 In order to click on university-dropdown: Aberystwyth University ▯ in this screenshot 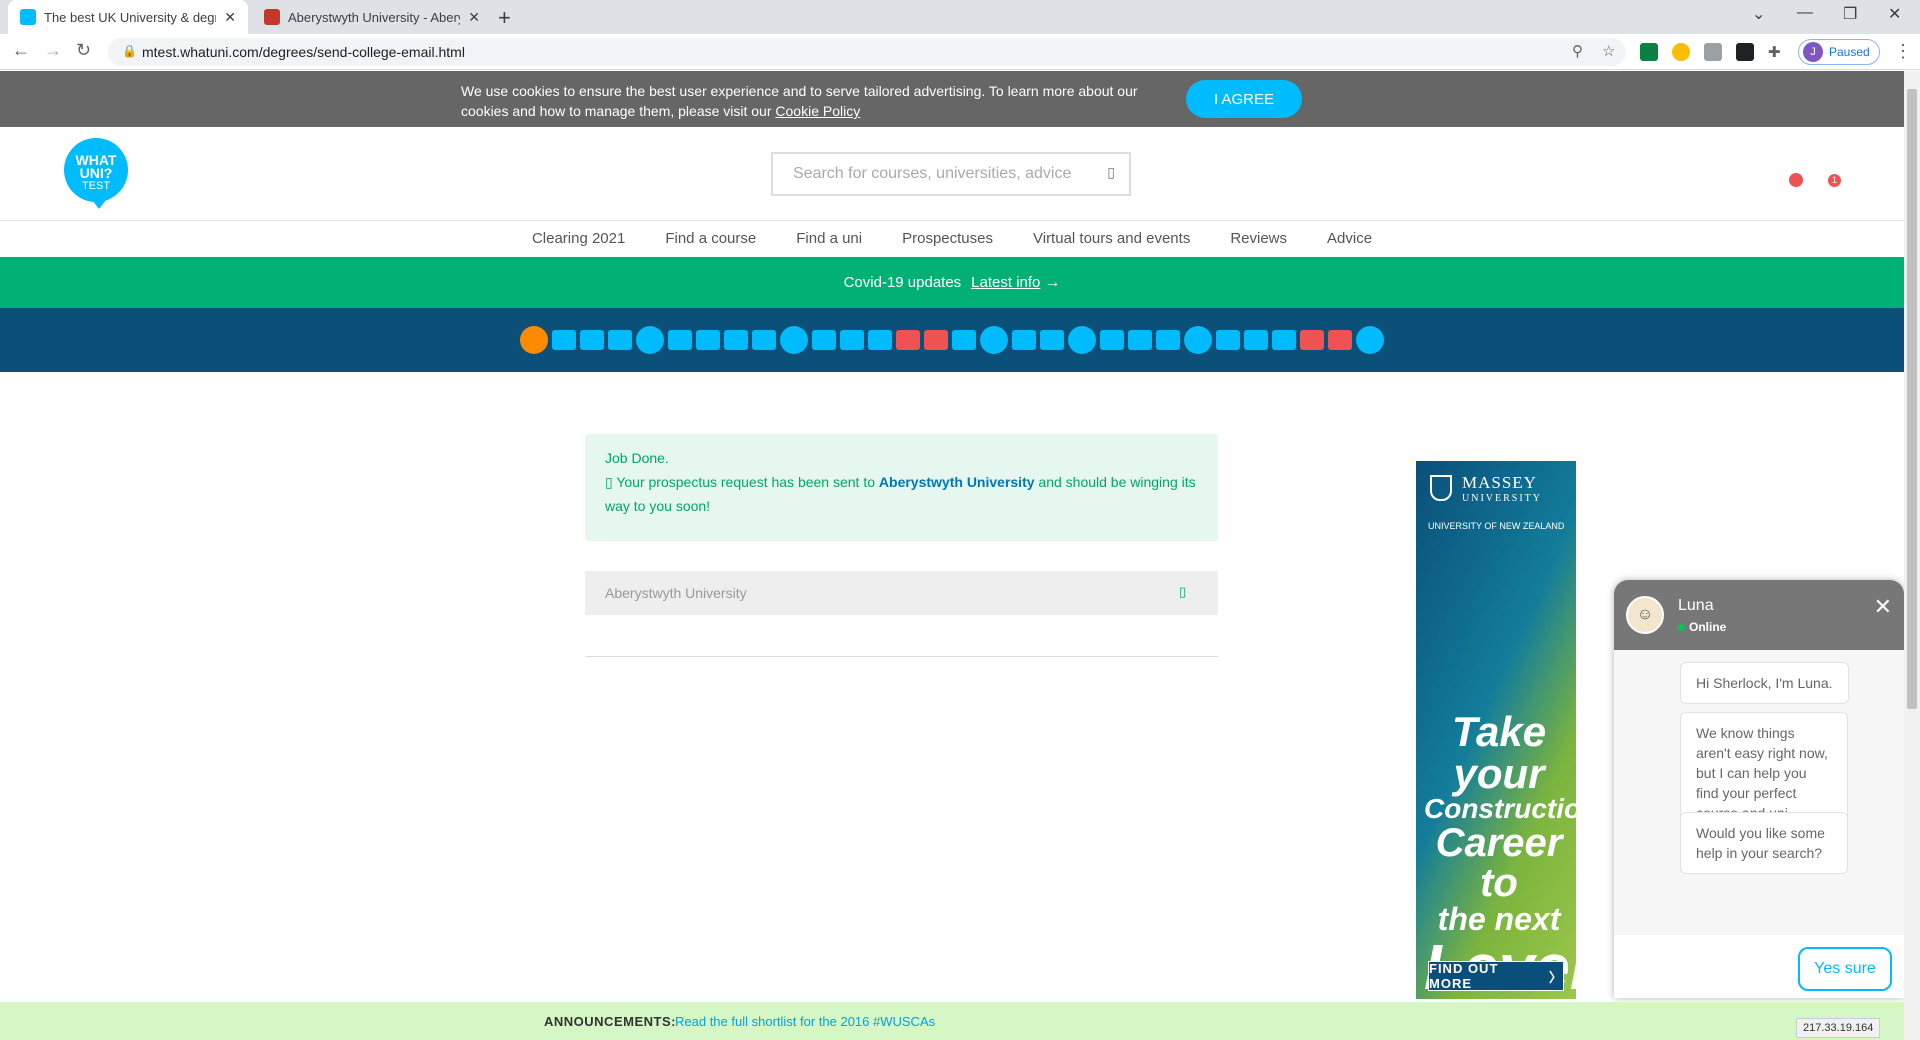, I will do `click(901, 593)`.